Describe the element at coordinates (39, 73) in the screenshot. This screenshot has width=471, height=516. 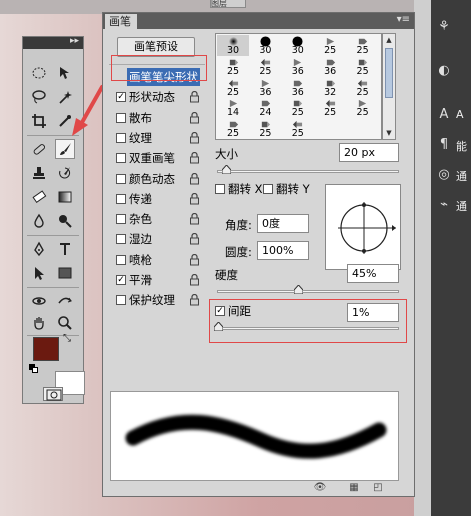
I see `marquee-tool` at that location.